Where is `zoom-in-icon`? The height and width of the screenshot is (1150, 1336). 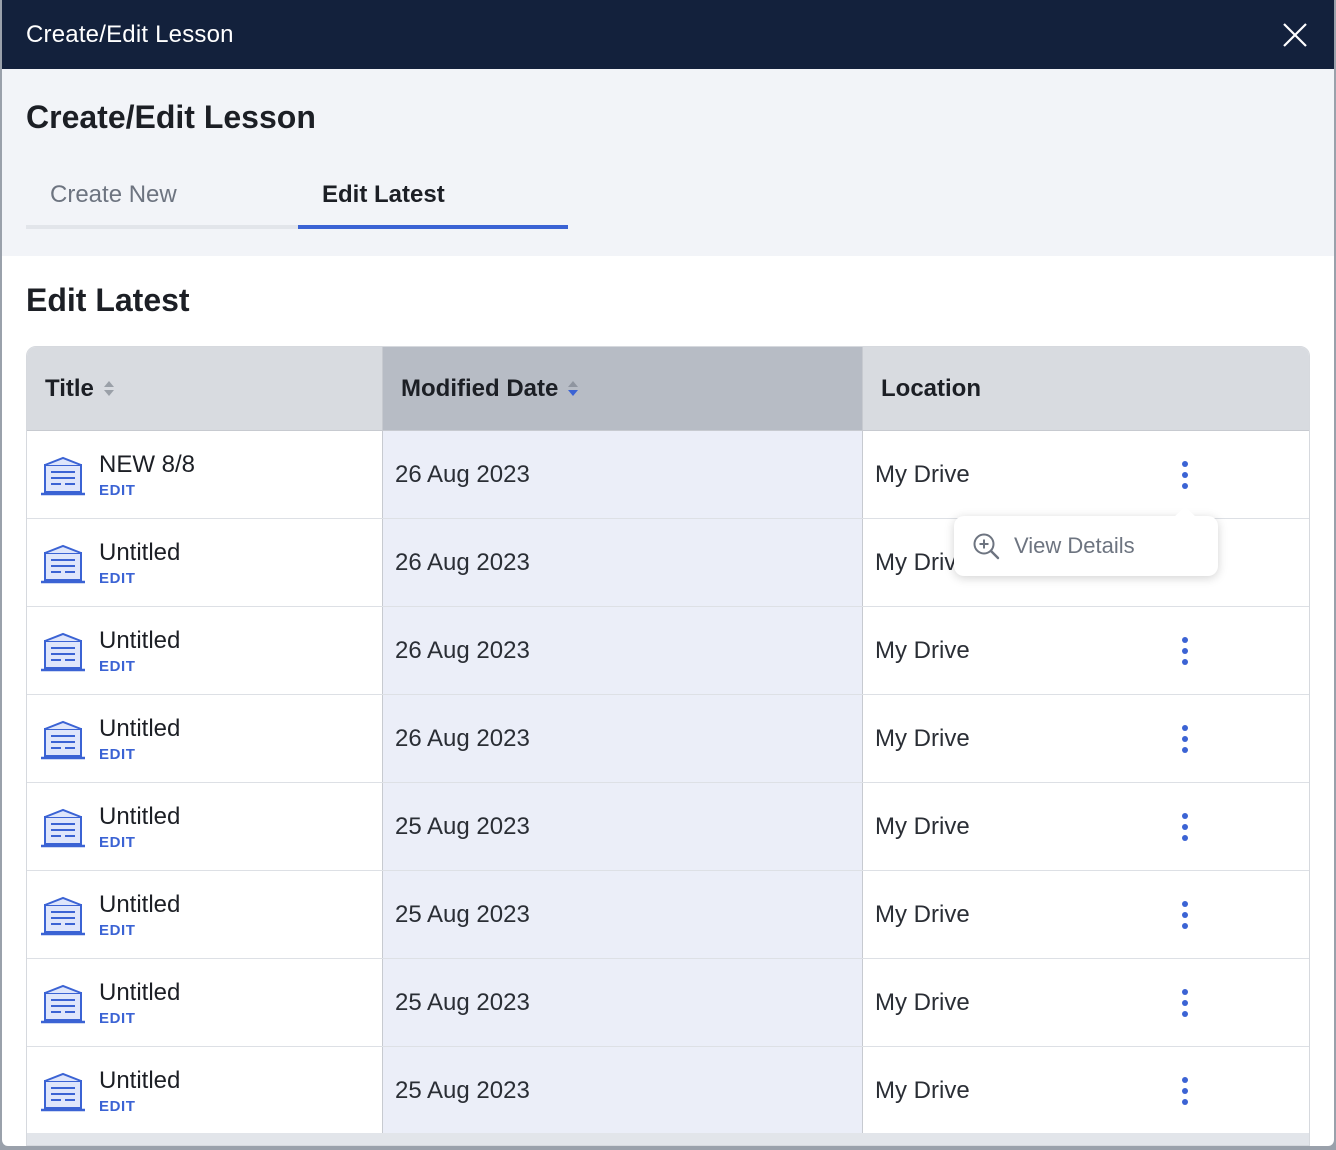
zoom-in-icon is located at coordinates (986, 546).